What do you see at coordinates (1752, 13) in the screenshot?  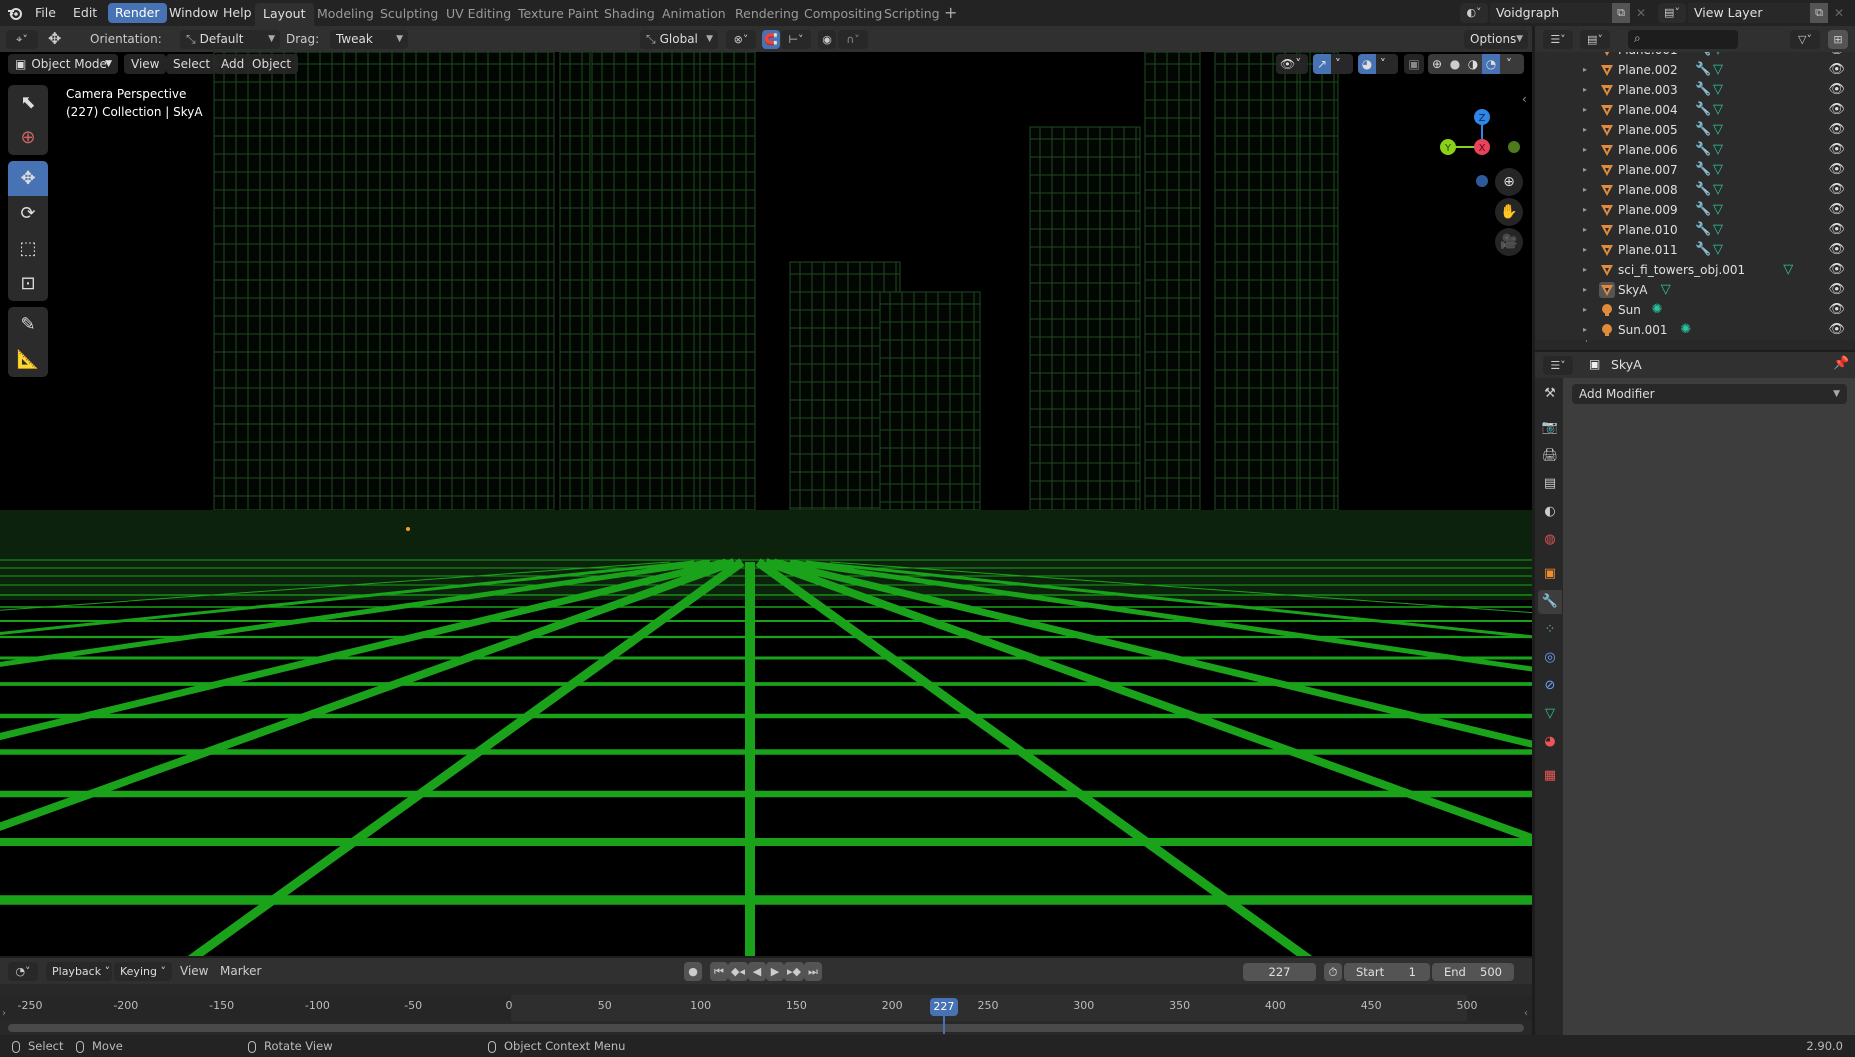 I see `view-layer-field: View Layer` at bounding box center [1752, 13].